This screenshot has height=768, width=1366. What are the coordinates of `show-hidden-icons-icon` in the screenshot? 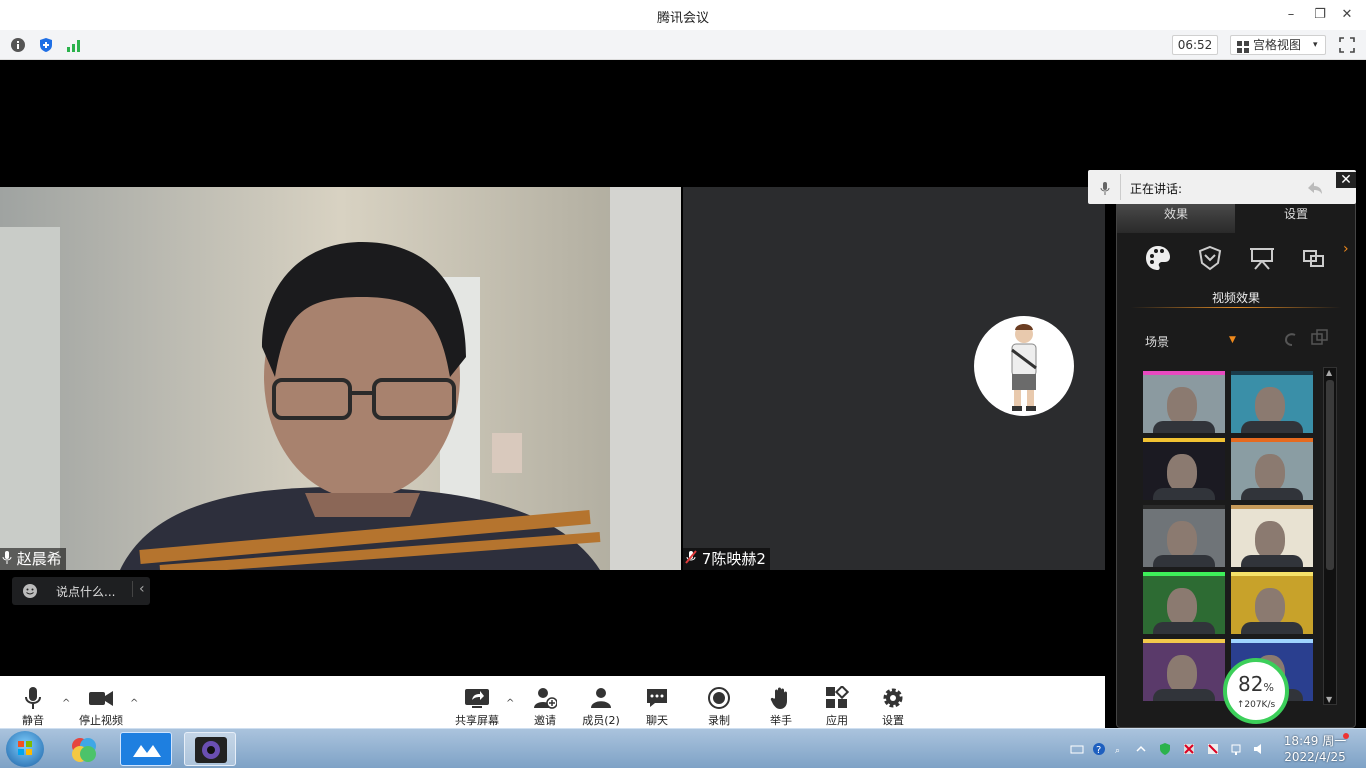 It's located at (1141, 748).